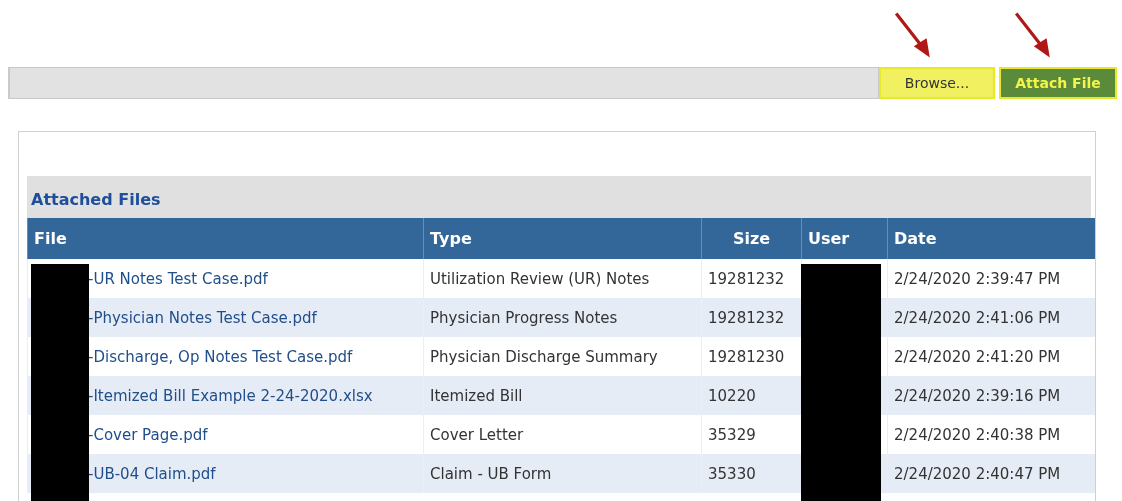 Image resolution: width=1122 pixels, height=501 pixels. I want to click on date-cell: 2/24/2020 2:41:06 PM, so click(991, 317).